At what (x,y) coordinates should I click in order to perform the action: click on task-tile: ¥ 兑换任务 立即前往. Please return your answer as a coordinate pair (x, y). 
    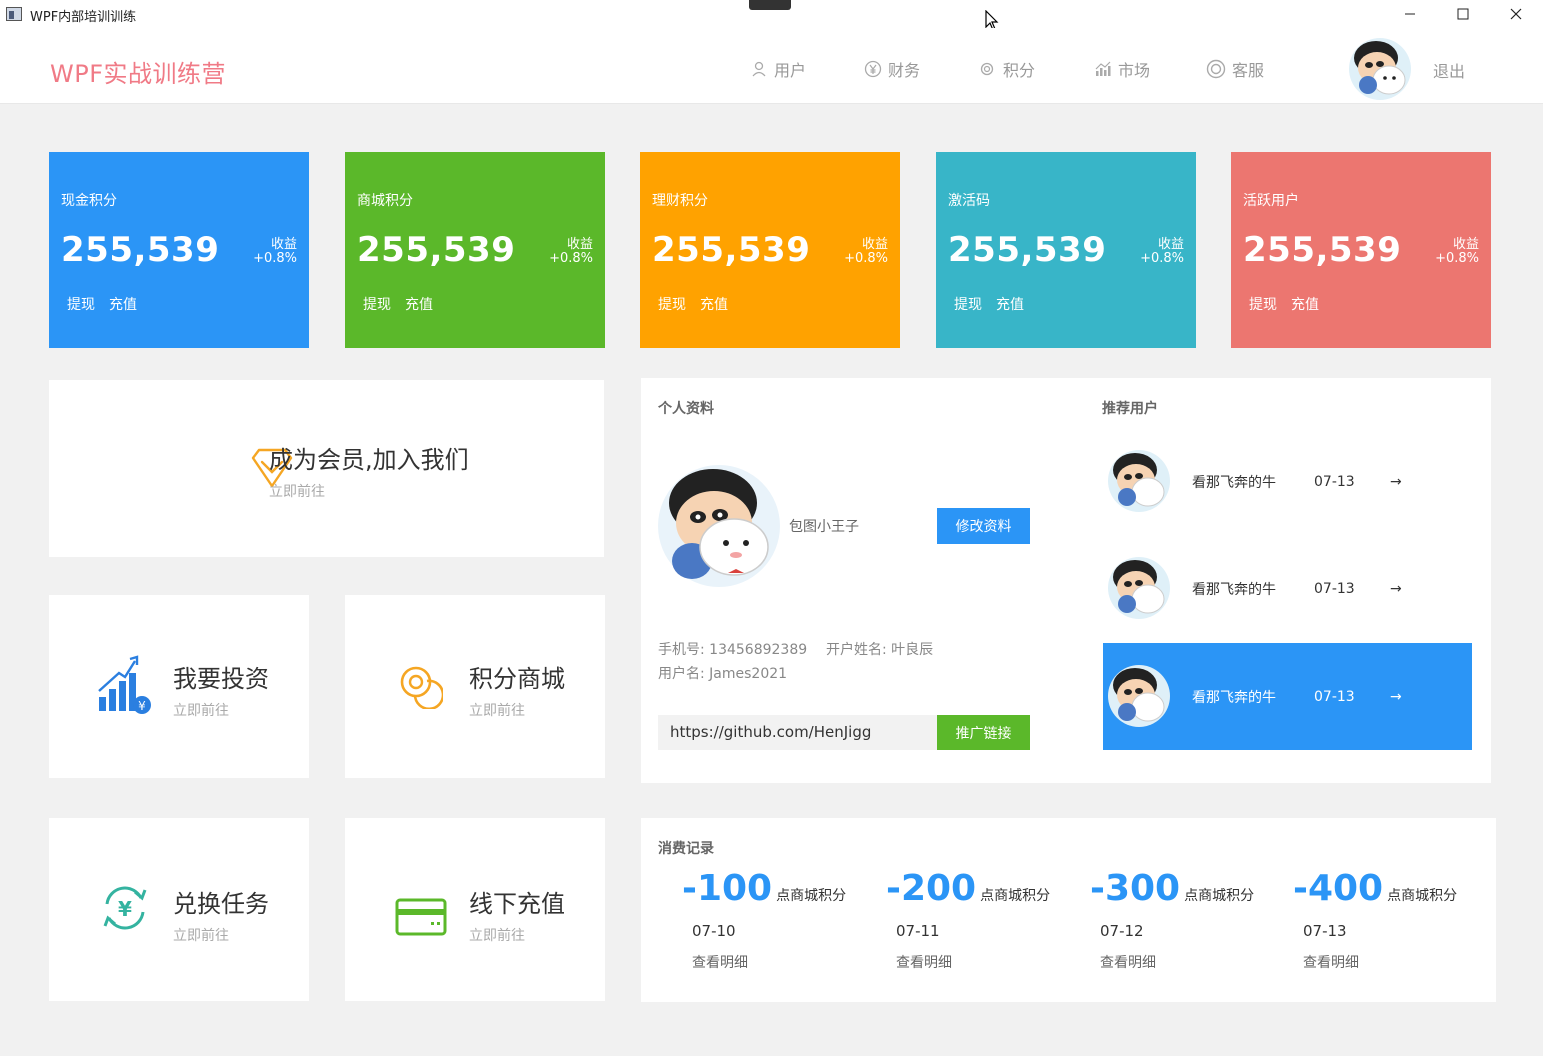
    Looking at the image, I should click on (179, 909).